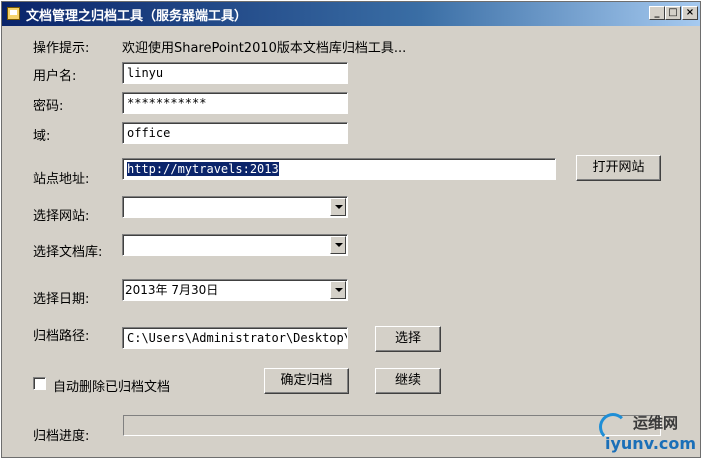 The width and height of the screenshot is (704, 461). I want to click on auto-delete-label: 自动删除已归档文档, so click(112, 387).